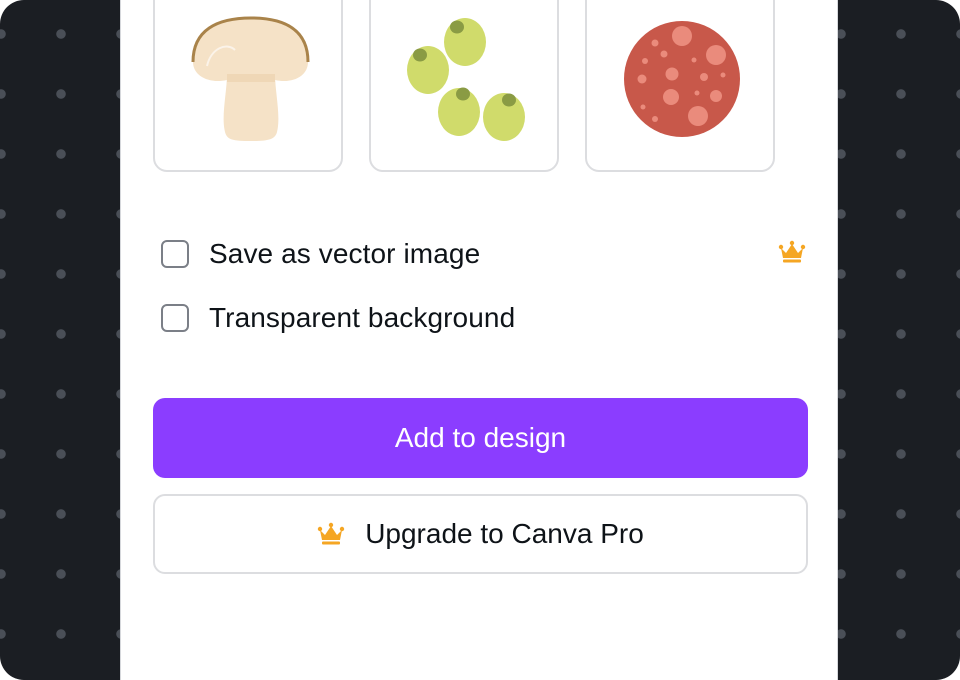 This screenshot has height=680, width=960. I want to click on upgrade-to-canva-pro-button: Upgrade to Canva Pro, so click(480, 534).